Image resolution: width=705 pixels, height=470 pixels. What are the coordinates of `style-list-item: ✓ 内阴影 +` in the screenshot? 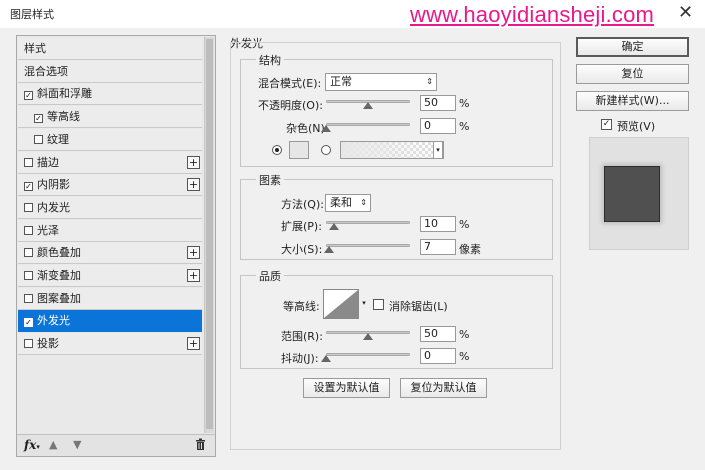 It's located at (110, 185).